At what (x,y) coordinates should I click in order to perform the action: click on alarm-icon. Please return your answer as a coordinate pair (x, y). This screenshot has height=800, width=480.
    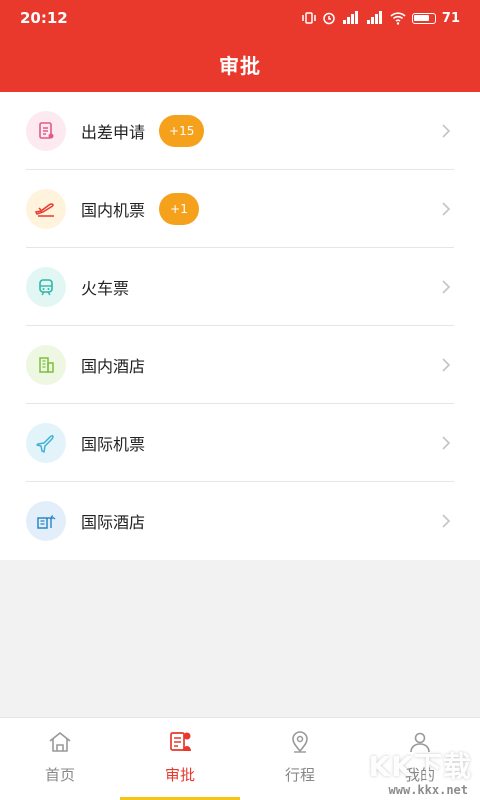
    Looking at the image, I should click on (329, 18).